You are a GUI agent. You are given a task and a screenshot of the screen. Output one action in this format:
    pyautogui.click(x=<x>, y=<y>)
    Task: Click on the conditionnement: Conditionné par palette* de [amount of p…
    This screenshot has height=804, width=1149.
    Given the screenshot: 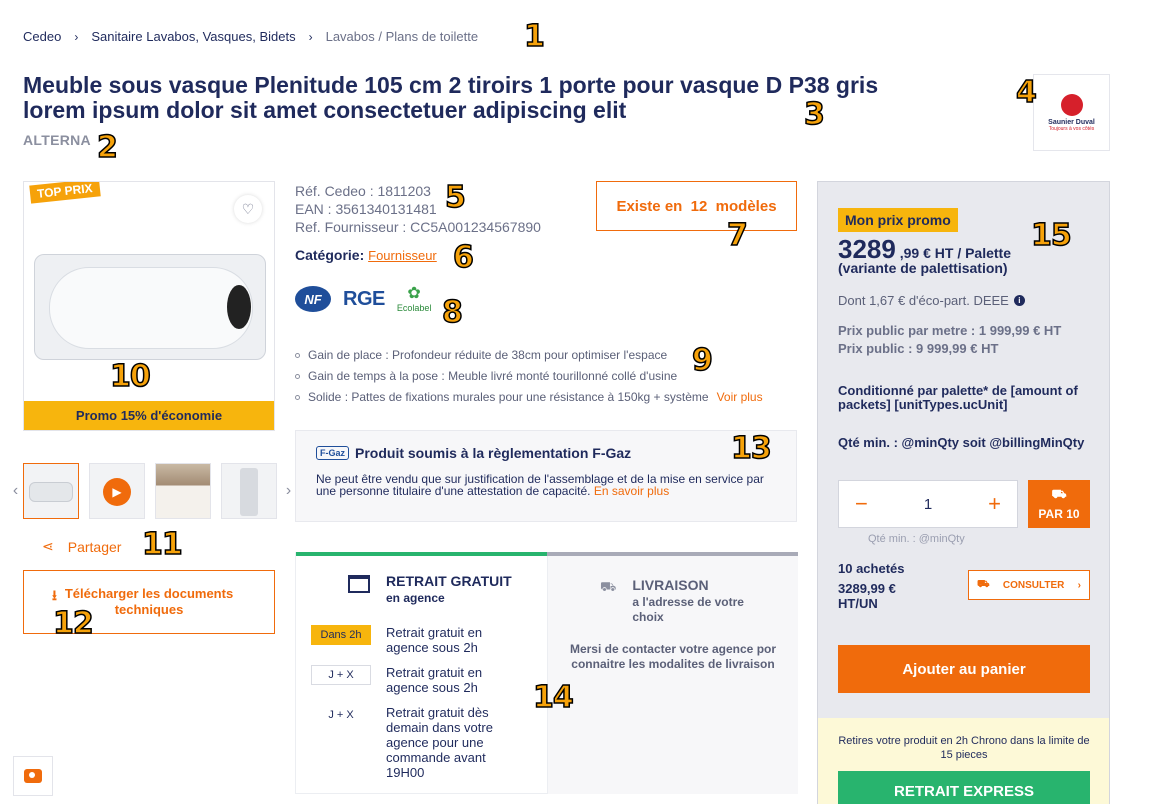 What is the action you would take?
    pyautogui.click(x=958, y=397)
    